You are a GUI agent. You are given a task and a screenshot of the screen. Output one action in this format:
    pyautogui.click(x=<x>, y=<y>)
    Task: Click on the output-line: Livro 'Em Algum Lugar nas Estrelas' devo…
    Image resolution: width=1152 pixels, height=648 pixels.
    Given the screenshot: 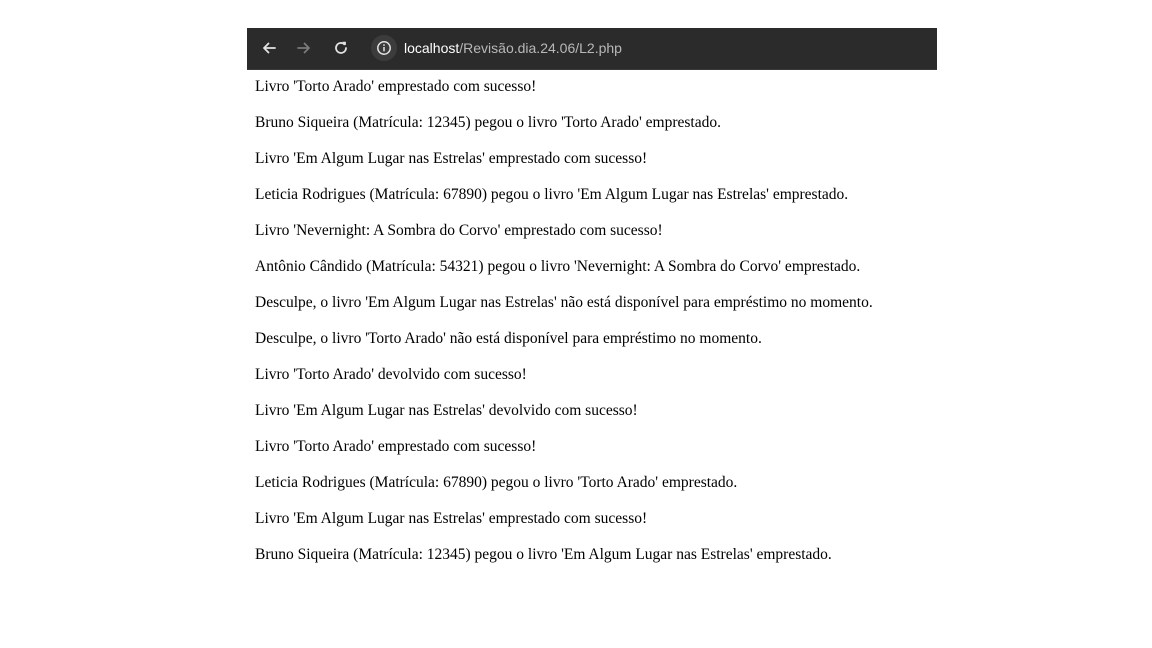 What is the action you would take?
    pyautogui.click(x=446, y=410)
    